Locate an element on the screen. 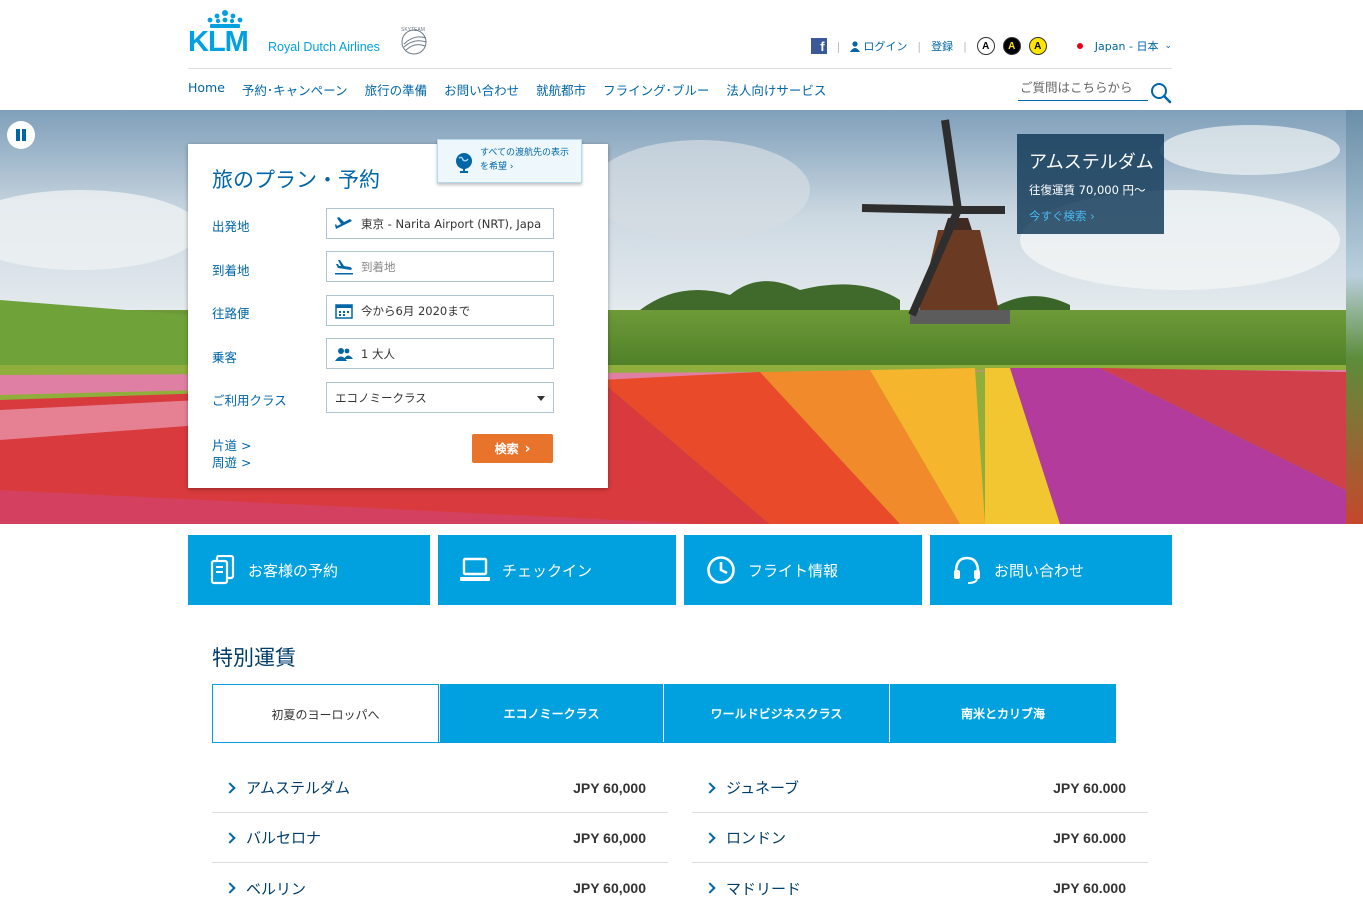  utility-bar: f | ログイン | 登録 | A A A Japan - 日本 ⌄ is located at coordinates (991, 46).